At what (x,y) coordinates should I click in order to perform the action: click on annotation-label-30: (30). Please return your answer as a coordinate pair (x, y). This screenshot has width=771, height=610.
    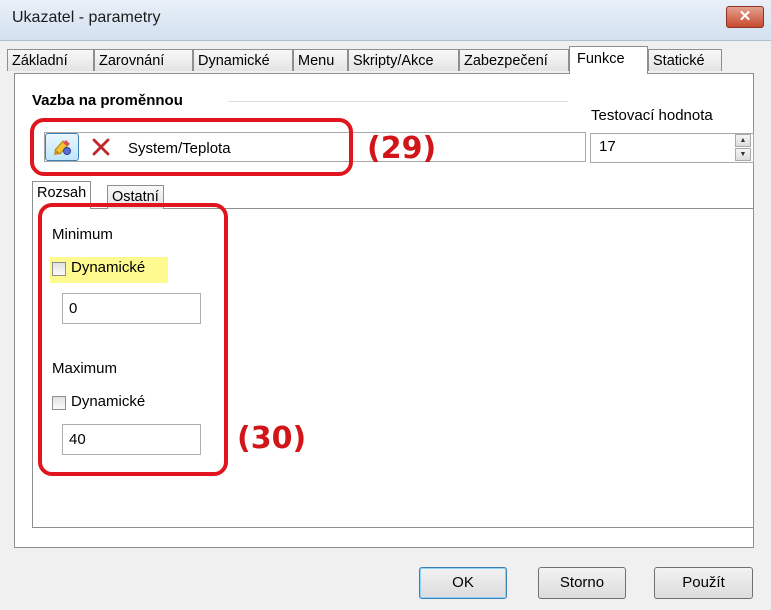
    Looking at the image, I should click on (272, 438).